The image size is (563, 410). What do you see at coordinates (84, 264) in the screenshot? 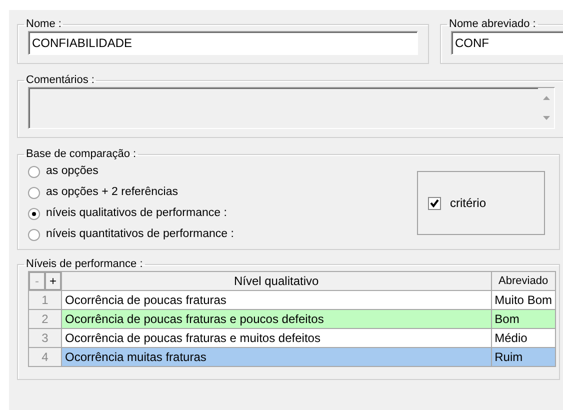
I see `group-label: Níveis de performance :` at bounding box center [84, 264].